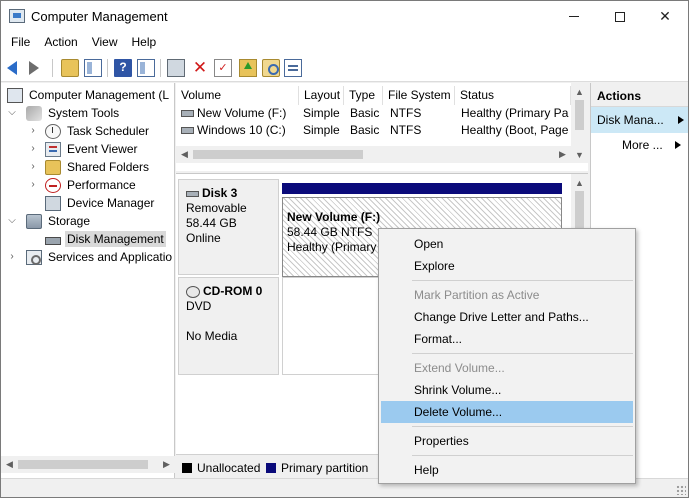 This screenshot has width=689, height=498. Describe the element at coordinates (507, 295) in the screenshot. I see `menu-item-mark-partition-active: Mark Partition as Active` at that location.